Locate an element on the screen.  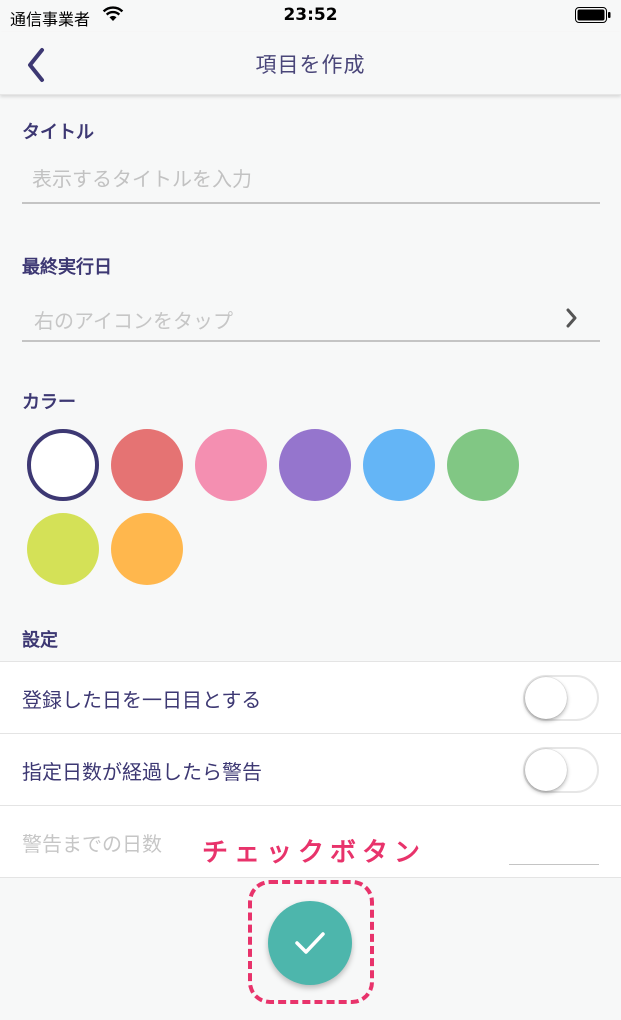
color-swatch-white is located at coordinates (63, 465).